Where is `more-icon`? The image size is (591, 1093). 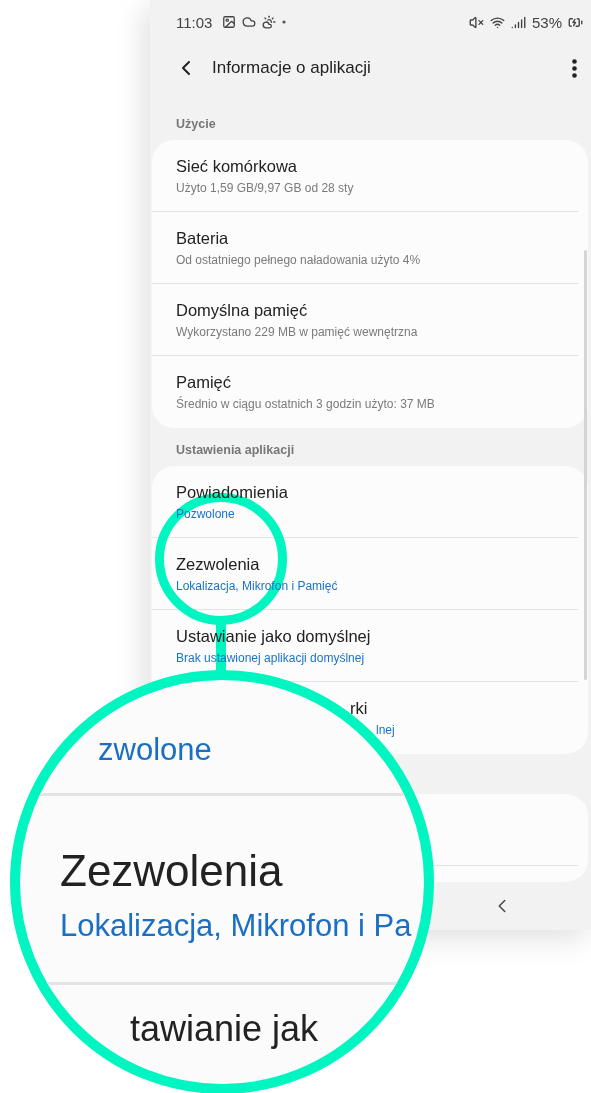 more-icon is located at coordinates (574, 68).